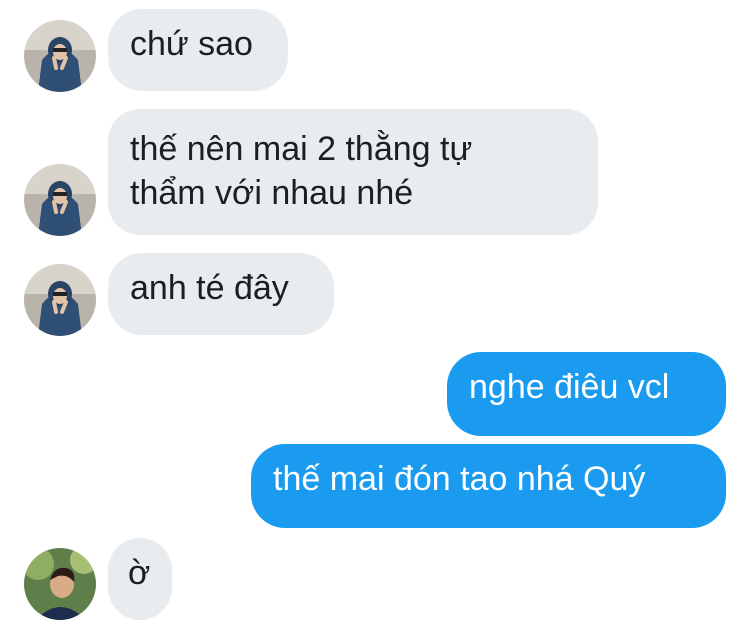 The height and width of the screenshot is (632, 750). I want to click on message-bubble: anh té đây, so click(221, 294).